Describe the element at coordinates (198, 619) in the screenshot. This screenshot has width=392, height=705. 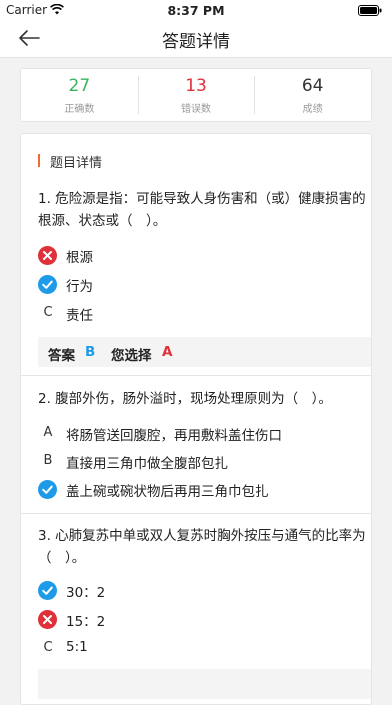
I see `question-3-option-b: 15：2` at that location.